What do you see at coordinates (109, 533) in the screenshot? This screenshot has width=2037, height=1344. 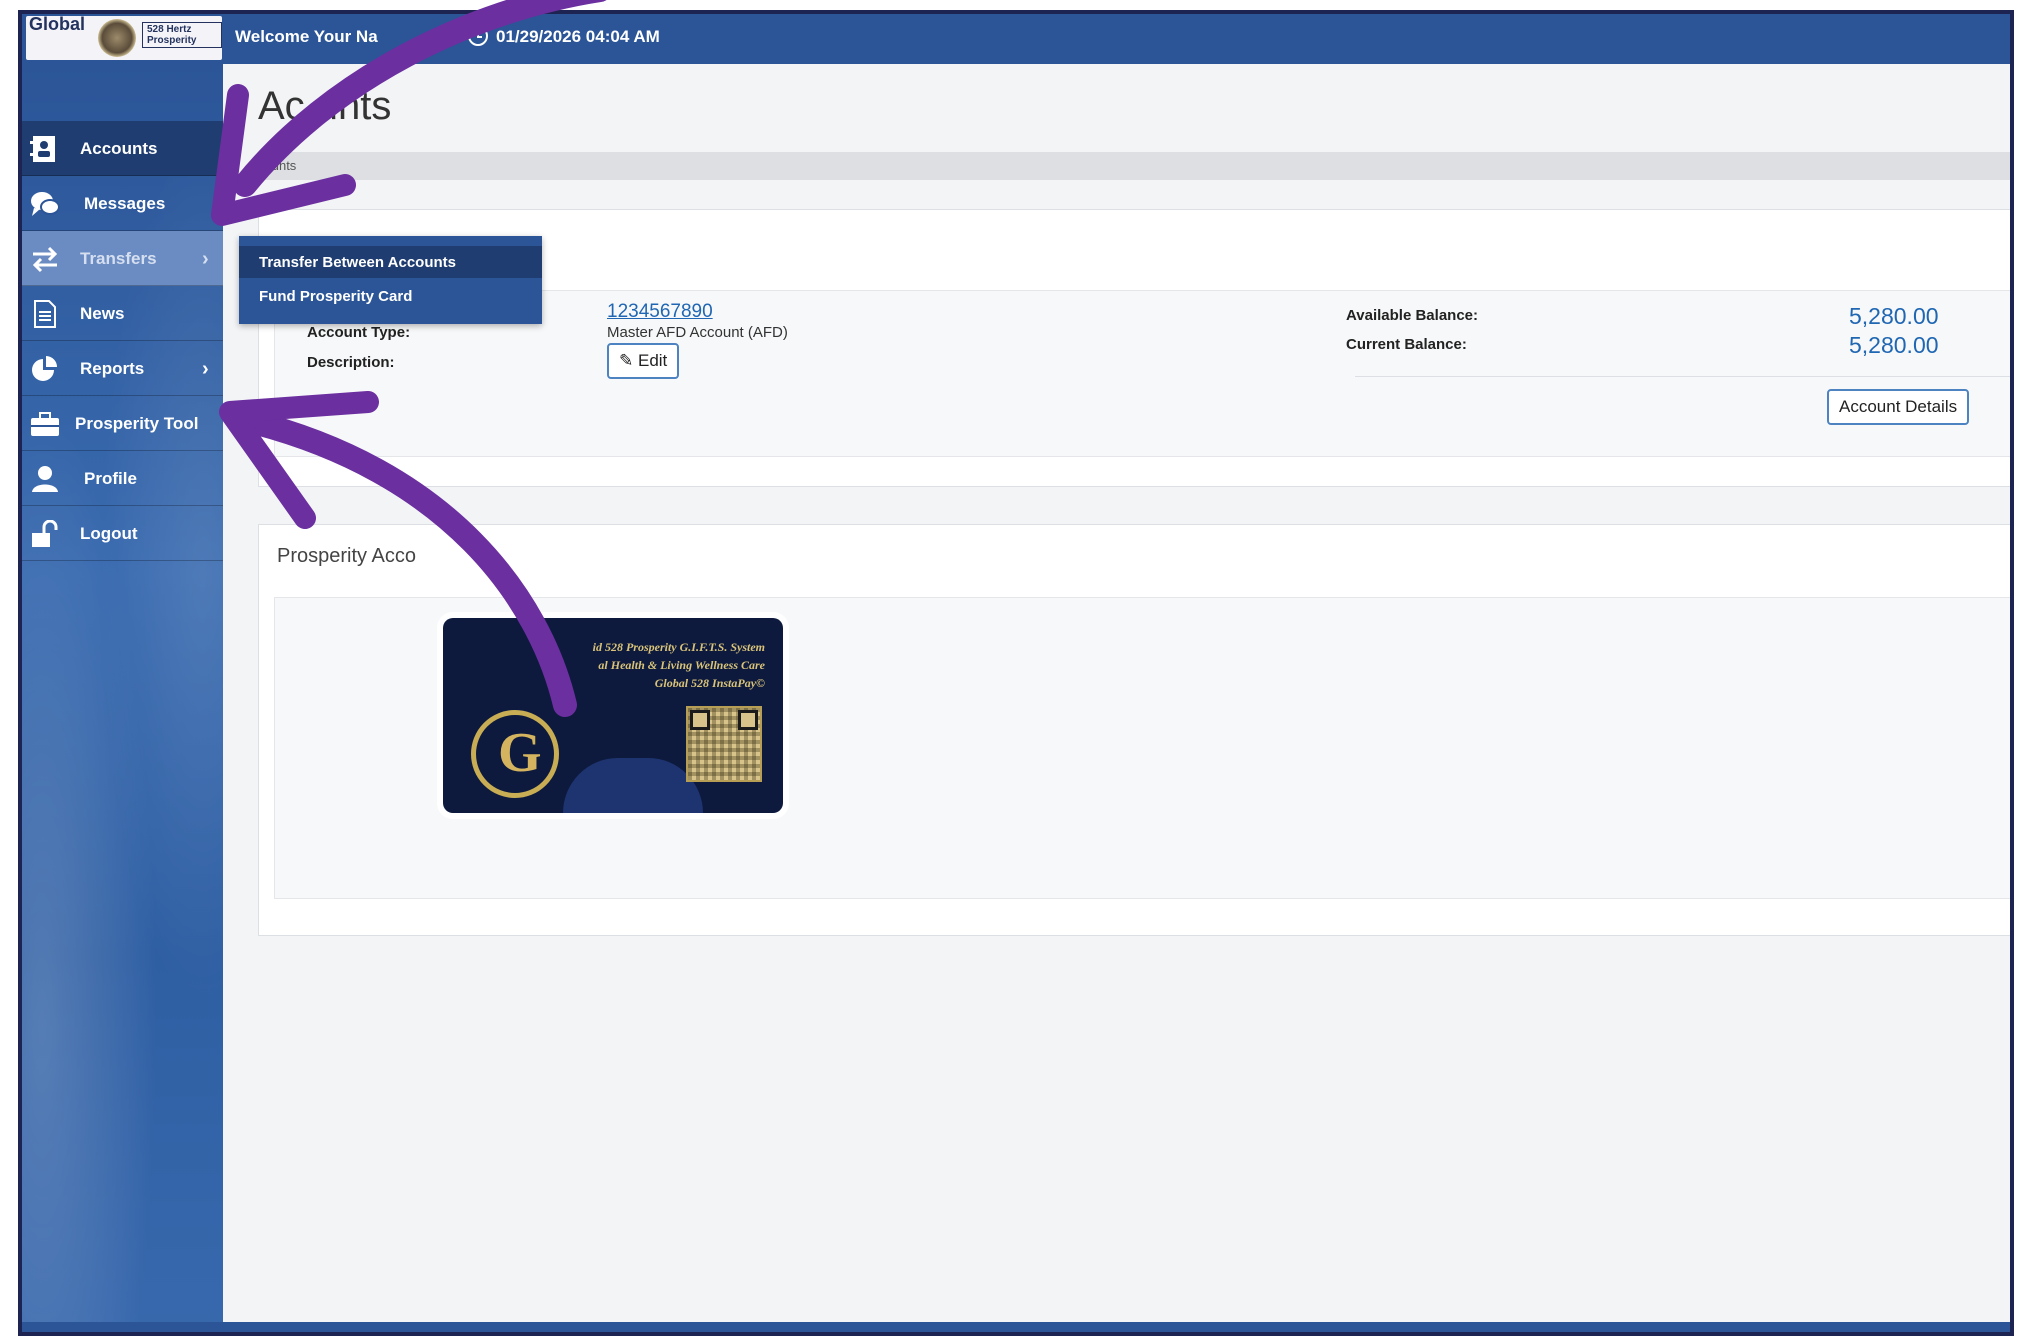 I see `sidebar-item-label: Logout` at bounding box center [109, 533].